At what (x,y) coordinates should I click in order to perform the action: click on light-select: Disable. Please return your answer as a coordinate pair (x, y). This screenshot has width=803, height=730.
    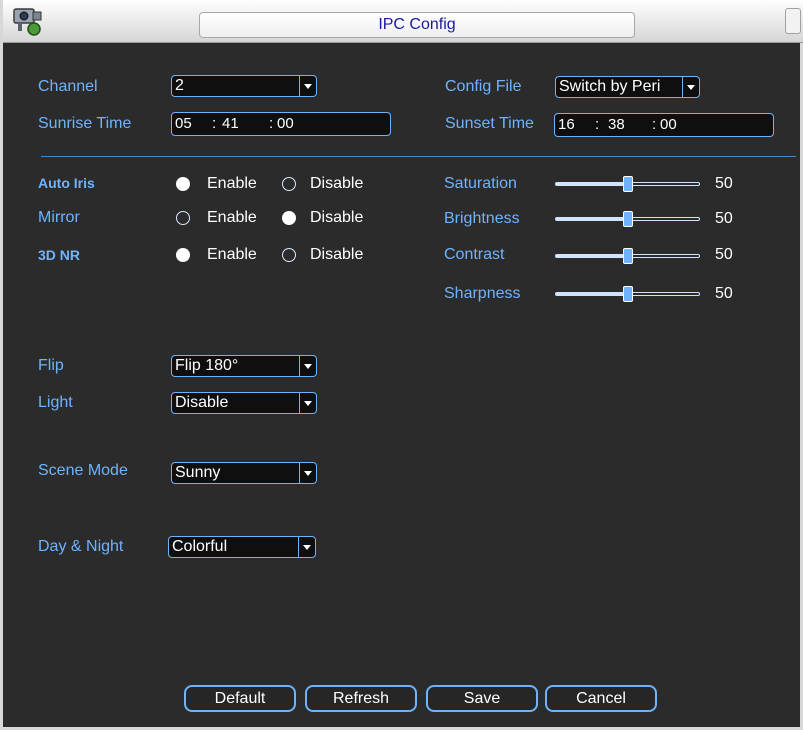
    Looking at the image, I should click on (244, 403).